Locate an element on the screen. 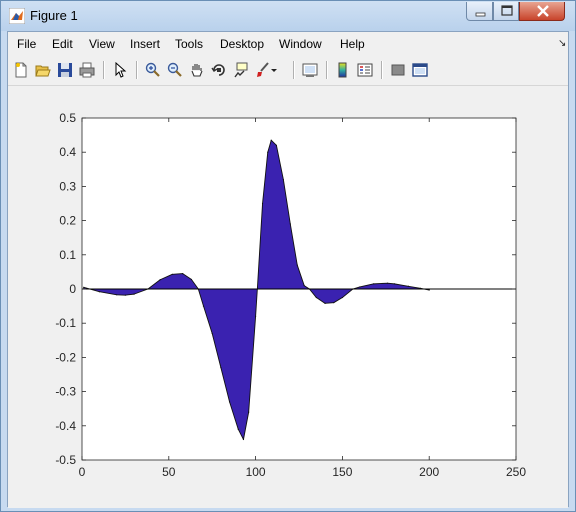 The height and width of the screenshot is (512, 576). link-plot-button is located at coordinates (310, 70).